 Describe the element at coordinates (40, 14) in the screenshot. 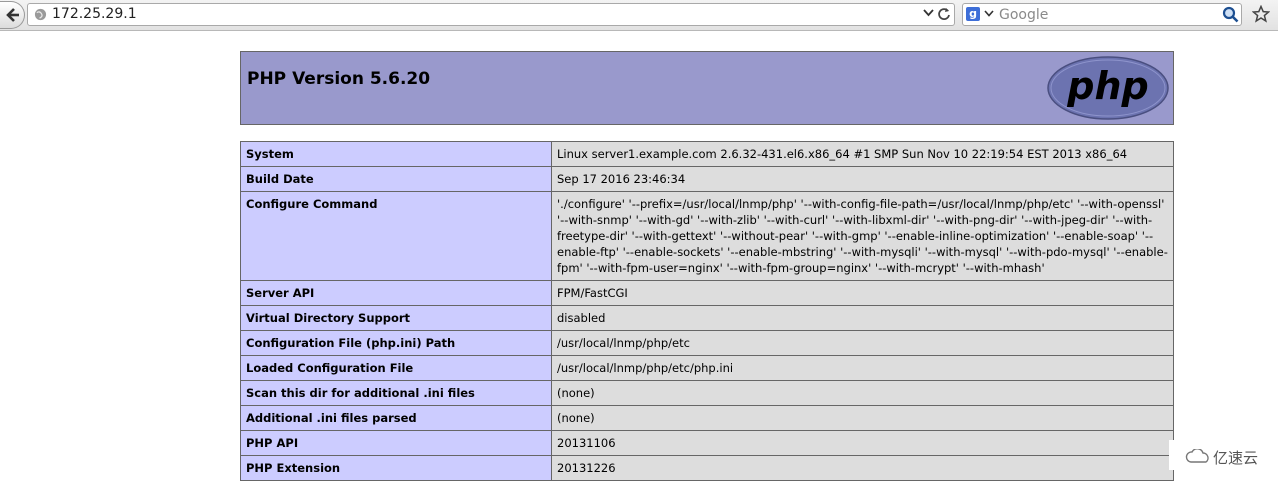

I see `globe-icon` at that location.